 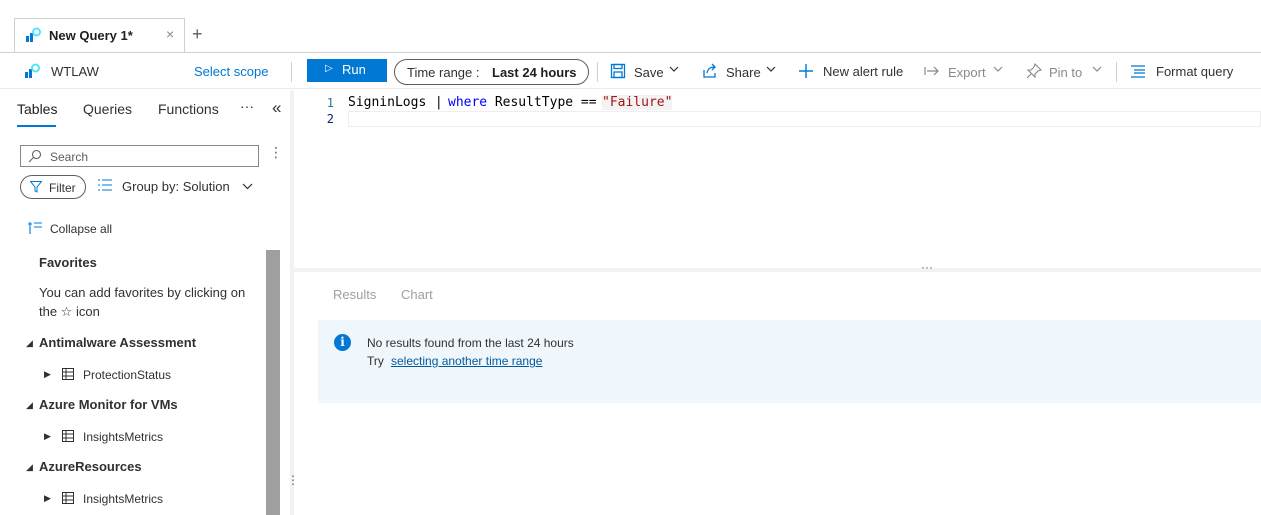 What do you see at coordinates (35, 156) in the screenshot?
I see `search-icon` at bounding box center [35, 156].